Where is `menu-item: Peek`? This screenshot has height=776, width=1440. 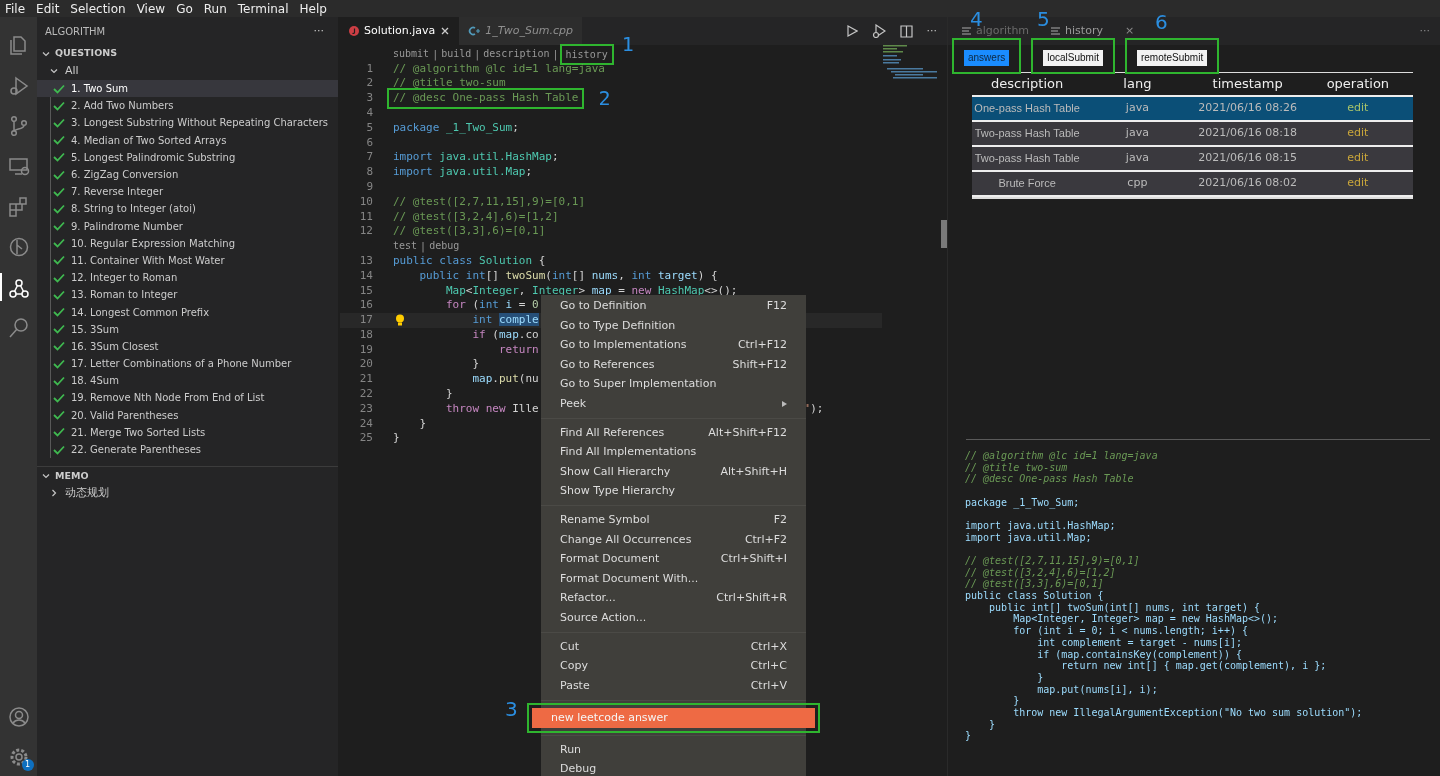 menu-item: Peek is located at coordinates (673, 404).